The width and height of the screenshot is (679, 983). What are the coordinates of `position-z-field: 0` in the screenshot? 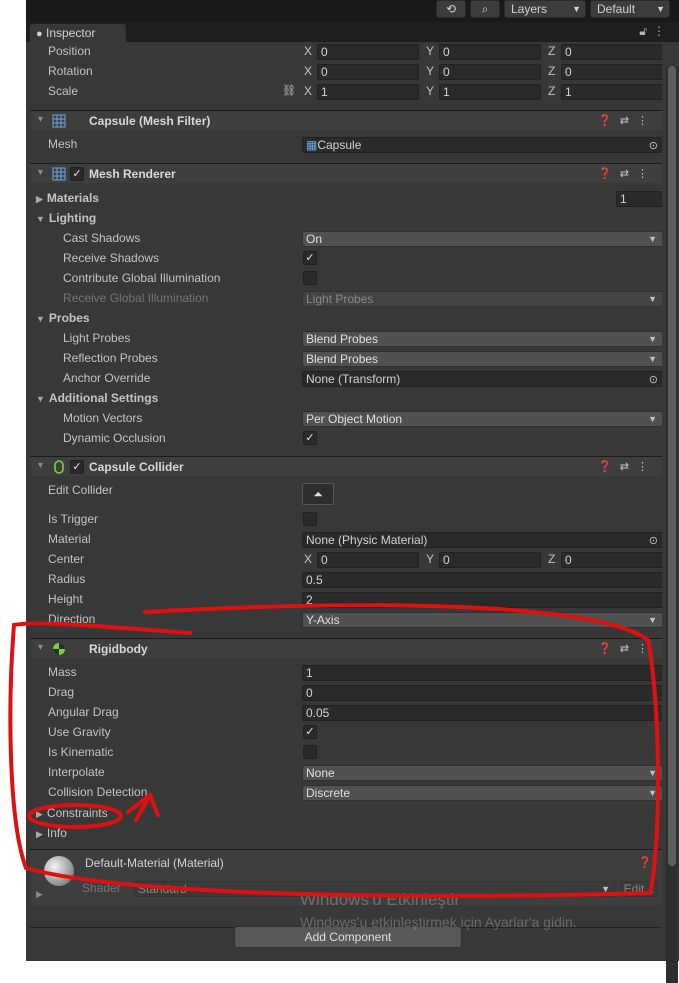 It's located at (611, 52).